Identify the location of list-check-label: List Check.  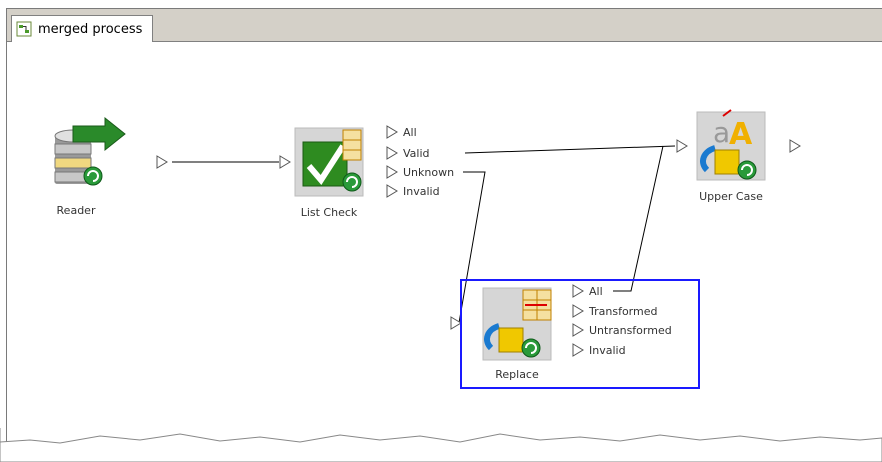
(329, 212).